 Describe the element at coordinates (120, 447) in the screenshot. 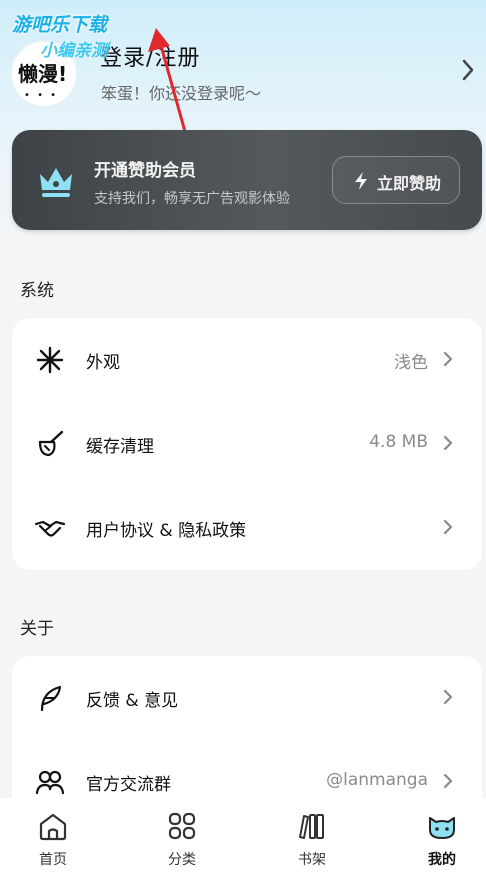

I see `settings-item-label: 缓存清理` at that location.